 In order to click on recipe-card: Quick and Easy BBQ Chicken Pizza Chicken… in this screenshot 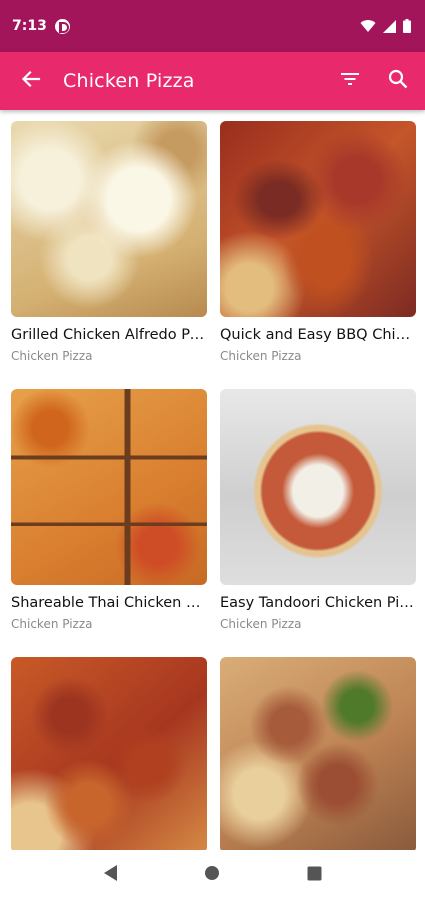, I will do `click(318, 255)`.